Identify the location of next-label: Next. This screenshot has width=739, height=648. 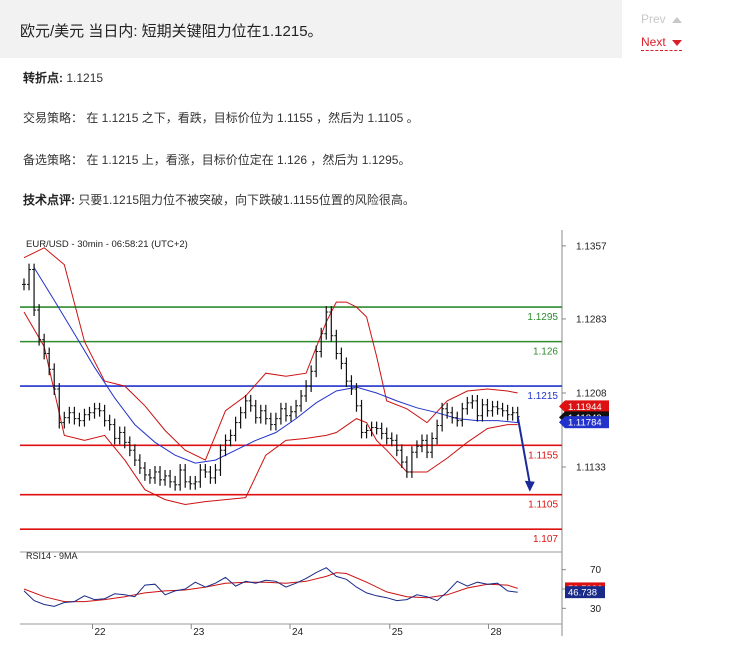
(653, 42).